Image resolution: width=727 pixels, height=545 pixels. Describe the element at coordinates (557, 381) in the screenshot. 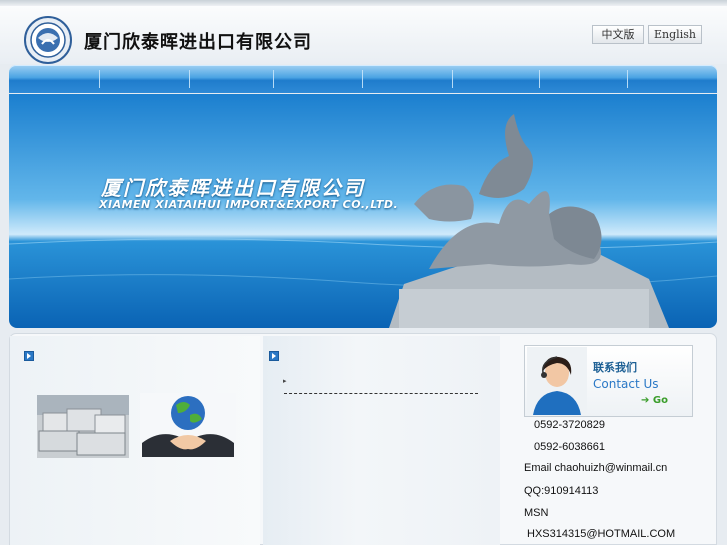

I see `support-agent-icon` at that location.